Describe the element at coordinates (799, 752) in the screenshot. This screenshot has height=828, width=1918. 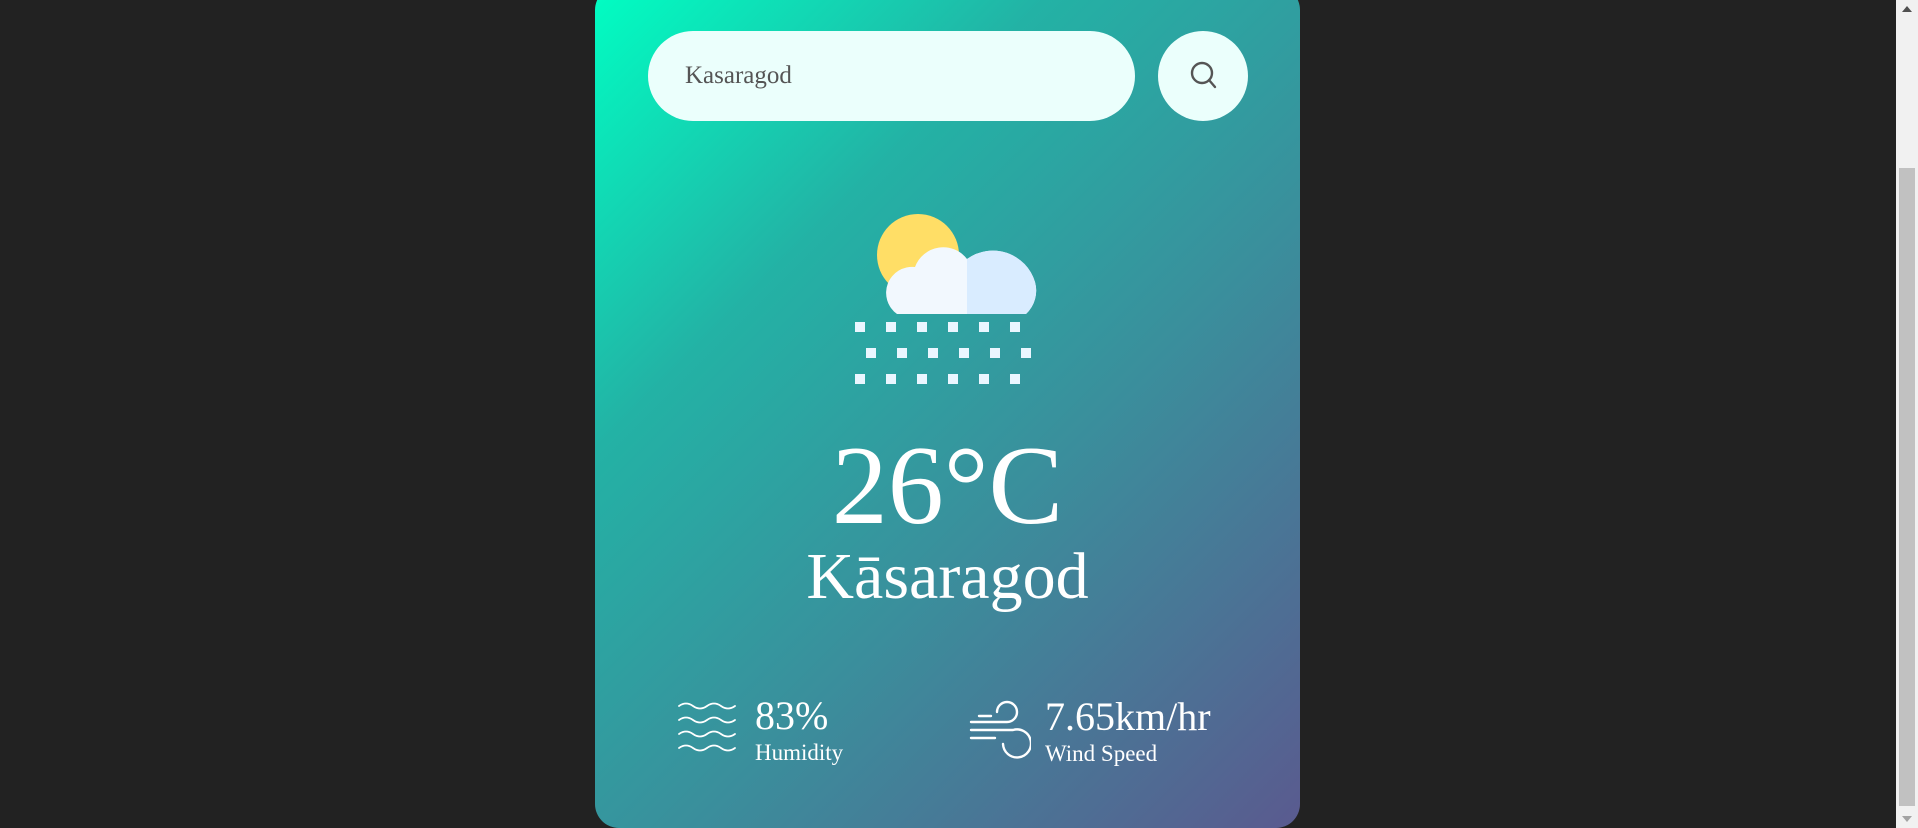
I see `humidity-label: Humidity` at that location.